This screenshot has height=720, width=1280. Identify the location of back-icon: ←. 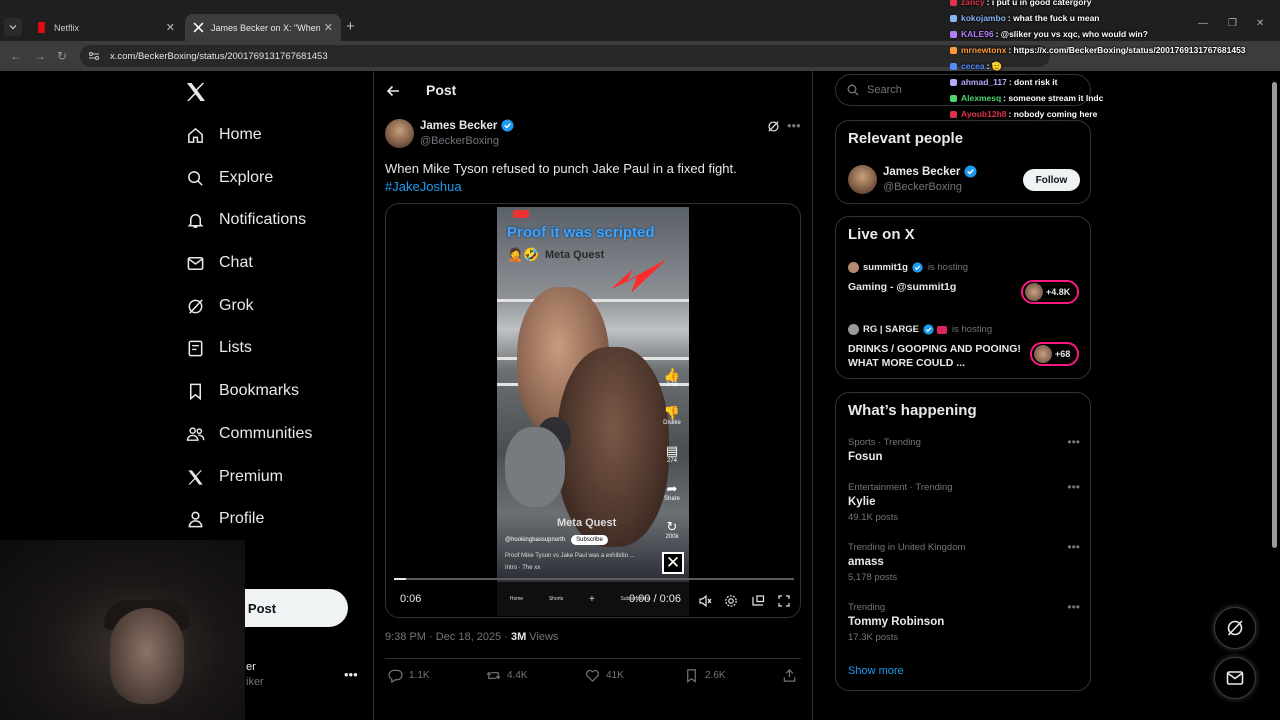
(16, 56).